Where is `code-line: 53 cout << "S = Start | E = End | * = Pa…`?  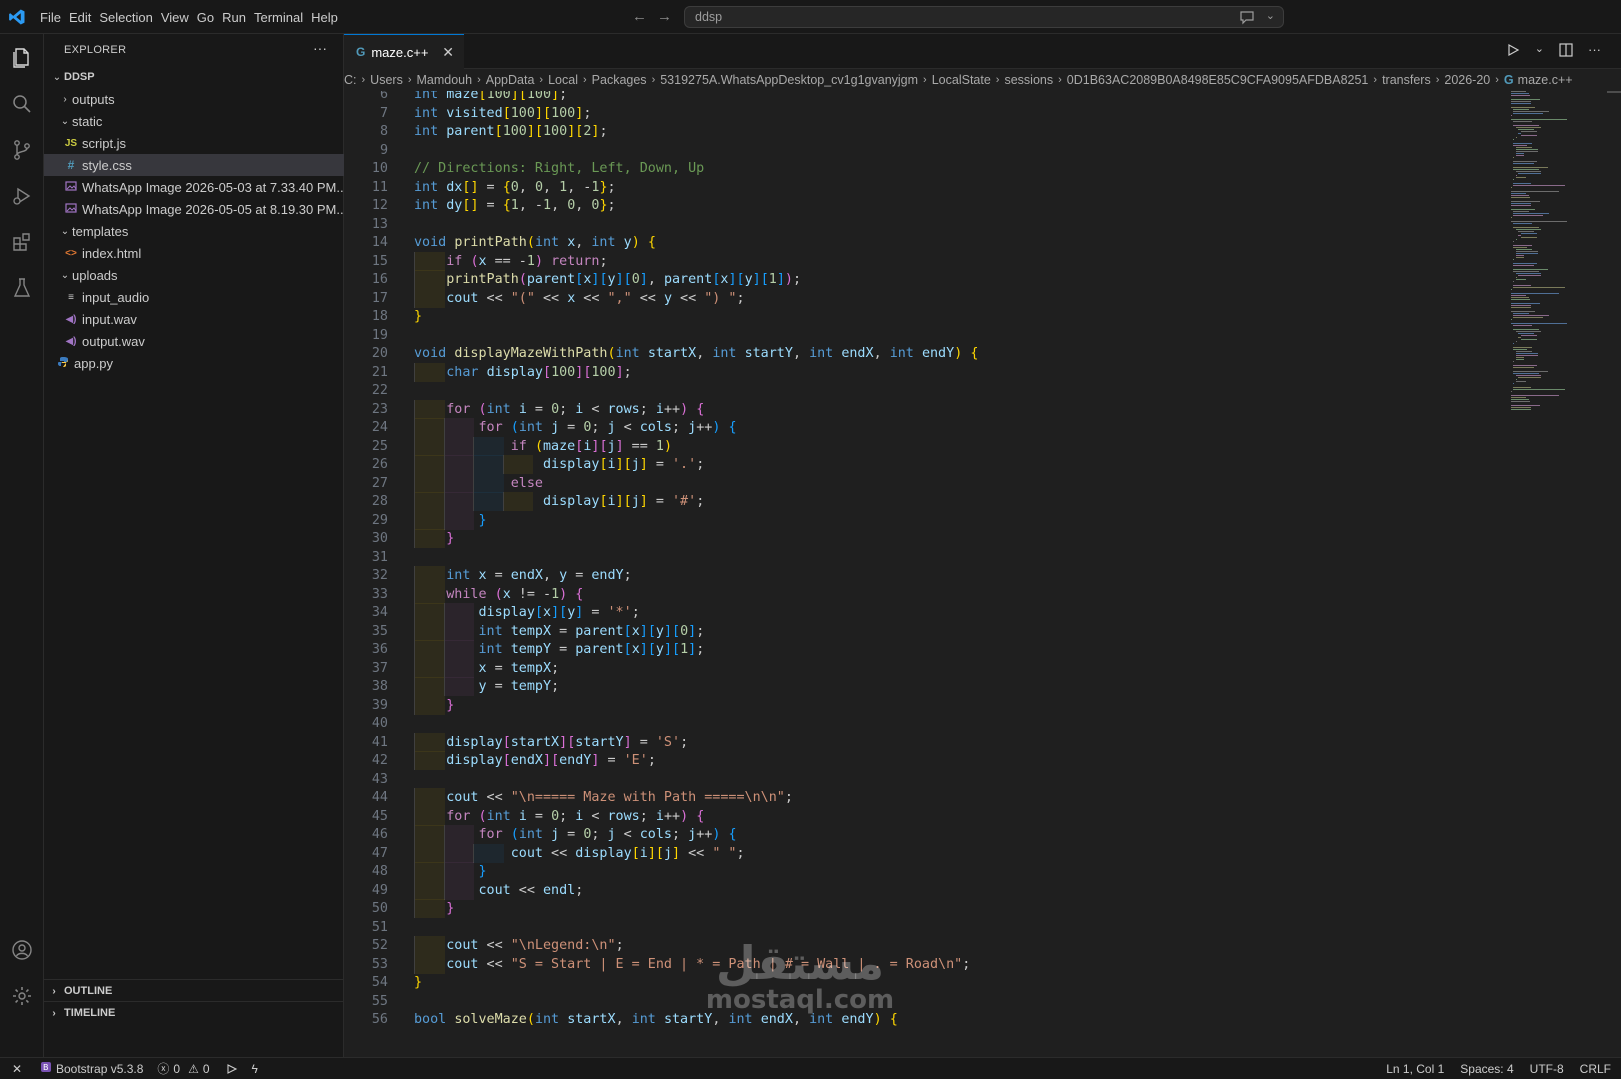 code-line: 53 cout << "S = Start | E = End | * = Pa… is located at coordinates (919, 964).